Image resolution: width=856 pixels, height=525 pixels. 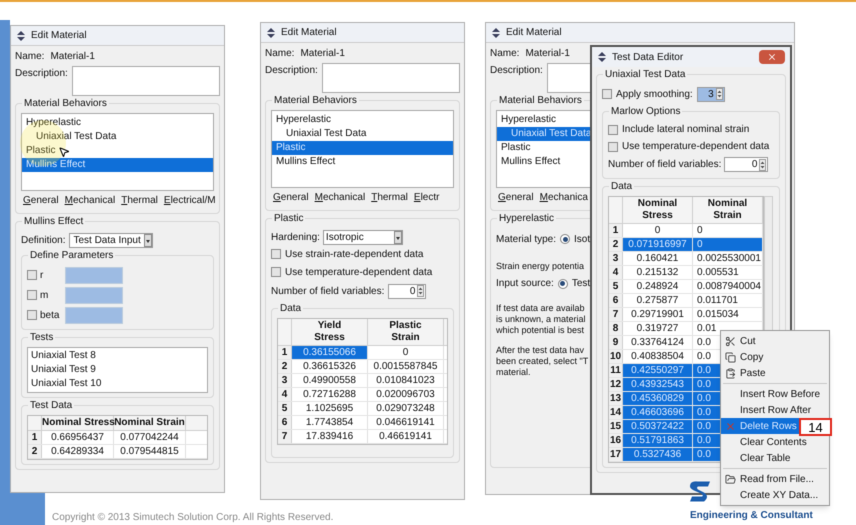 What do you see at coordinates (43, 241) in the screenshot?
I see `field-label: Definition:` at bounding box center [43, 241].